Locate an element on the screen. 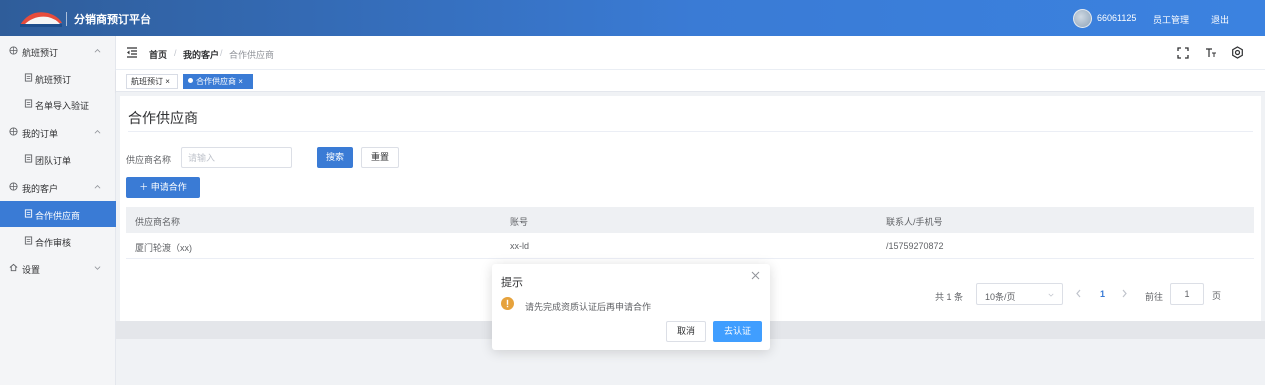 The image size is (1265, 385). font-size-icon is located at coordinates (1211, 53).